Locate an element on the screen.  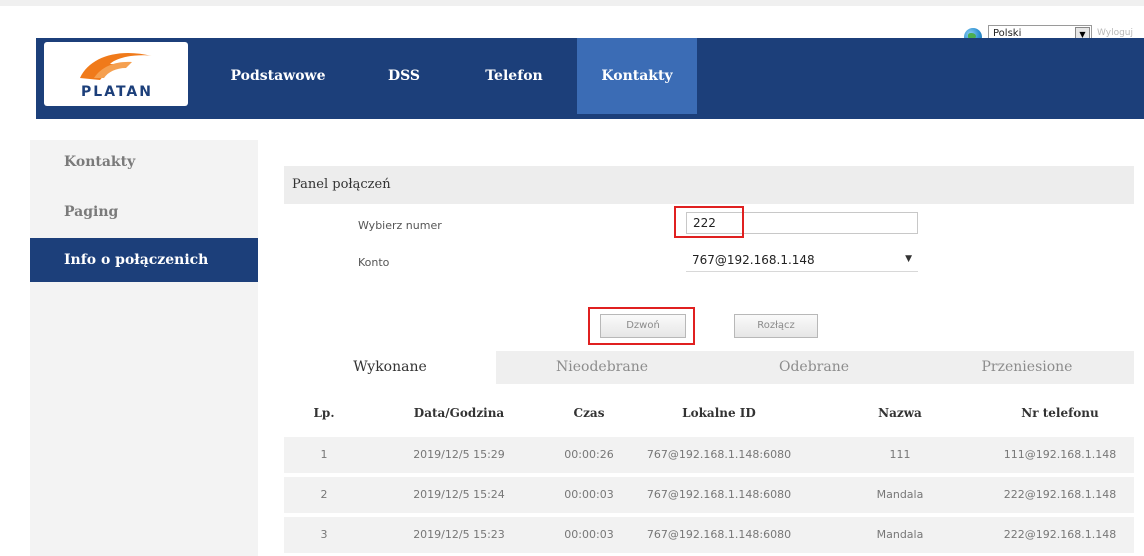
cell-lp: 1 is located at coordinates (324, 454).